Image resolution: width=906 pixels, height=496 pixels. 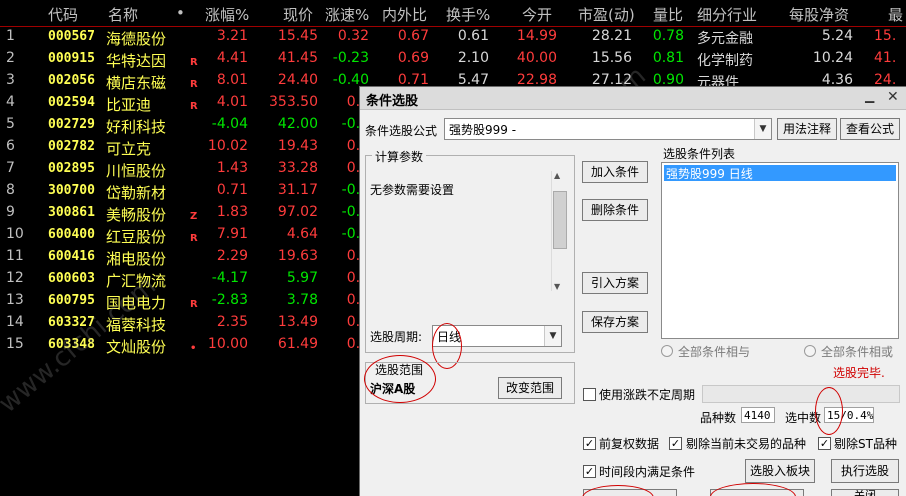 I want to click on price: 4.64, so click(x=302, y=234).